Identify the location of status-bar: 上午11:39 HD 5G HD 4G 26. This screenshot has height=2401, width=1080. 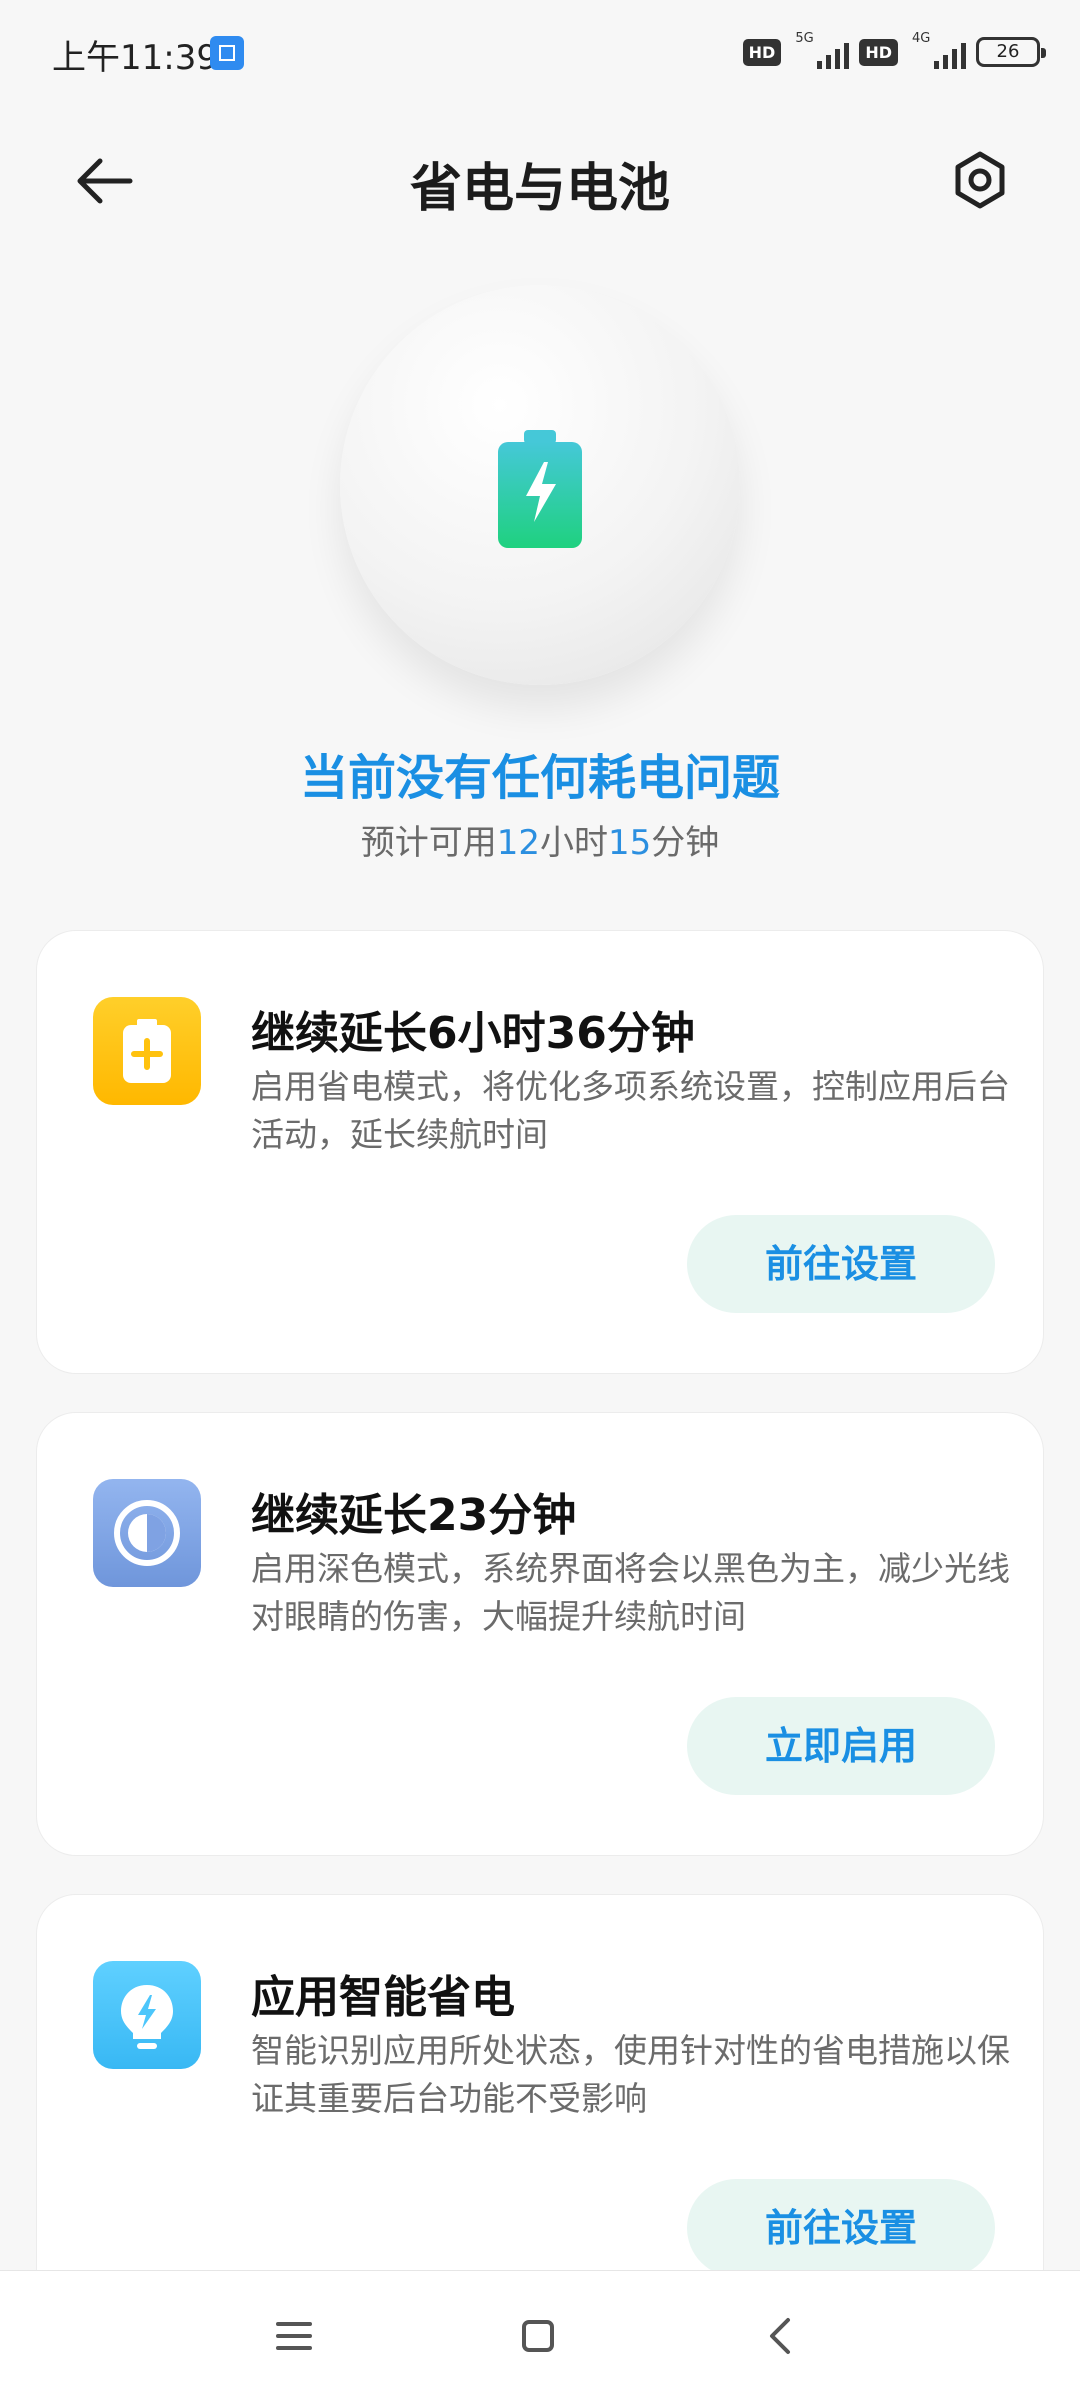
(540, 50).